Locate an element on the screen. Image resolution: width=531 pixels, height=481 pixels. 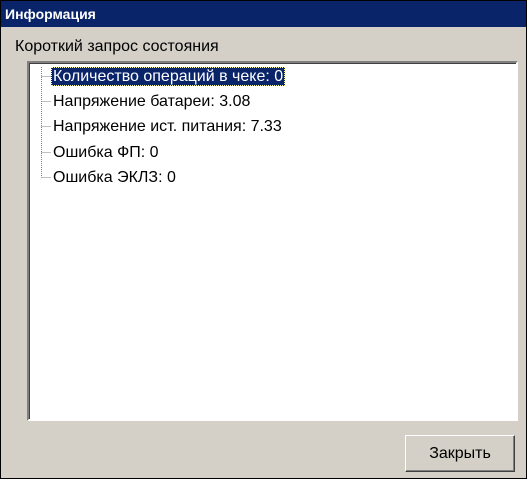
tree-item-eklz-error: Ошибка ЭКЛЗ: 0 is located at coordinates (114, 177).